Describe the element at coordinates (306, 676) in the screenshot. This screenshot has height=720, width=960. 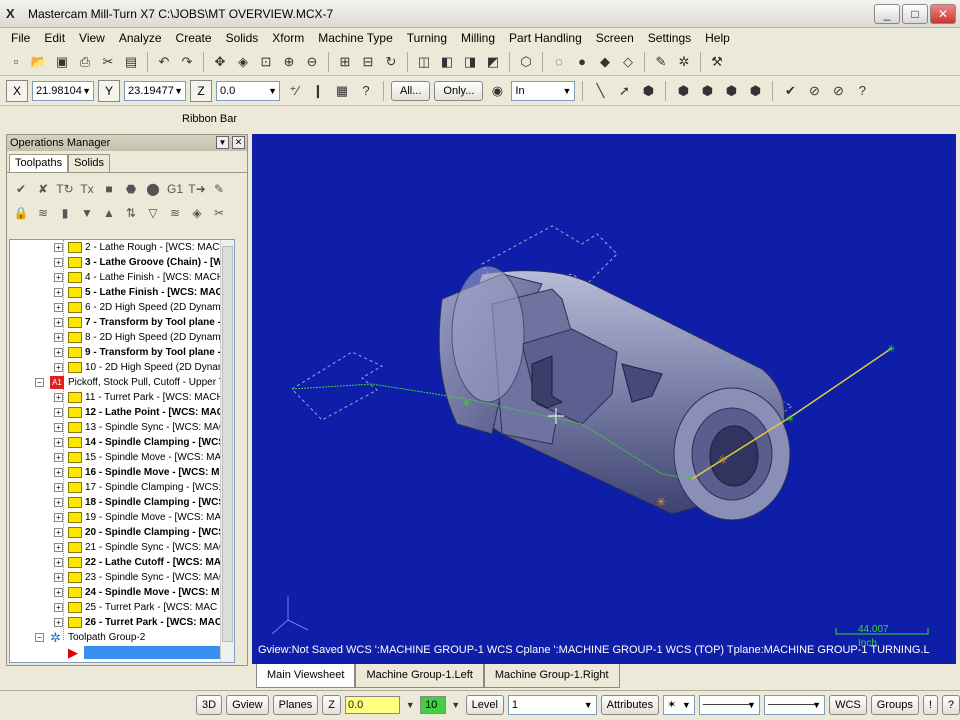
I see `viewsheet-tab: Main Viewsheet` at that location.